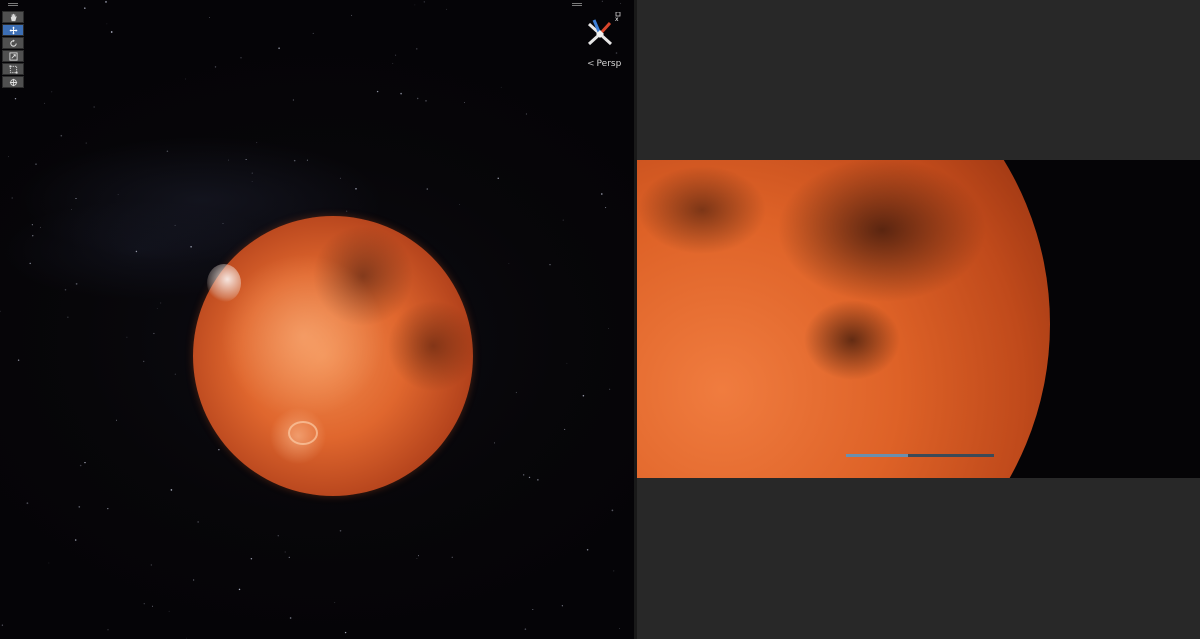 This screenshot has width=1200, height=639. I want to click on camera-mode-label: Persp, so click(609, 64).